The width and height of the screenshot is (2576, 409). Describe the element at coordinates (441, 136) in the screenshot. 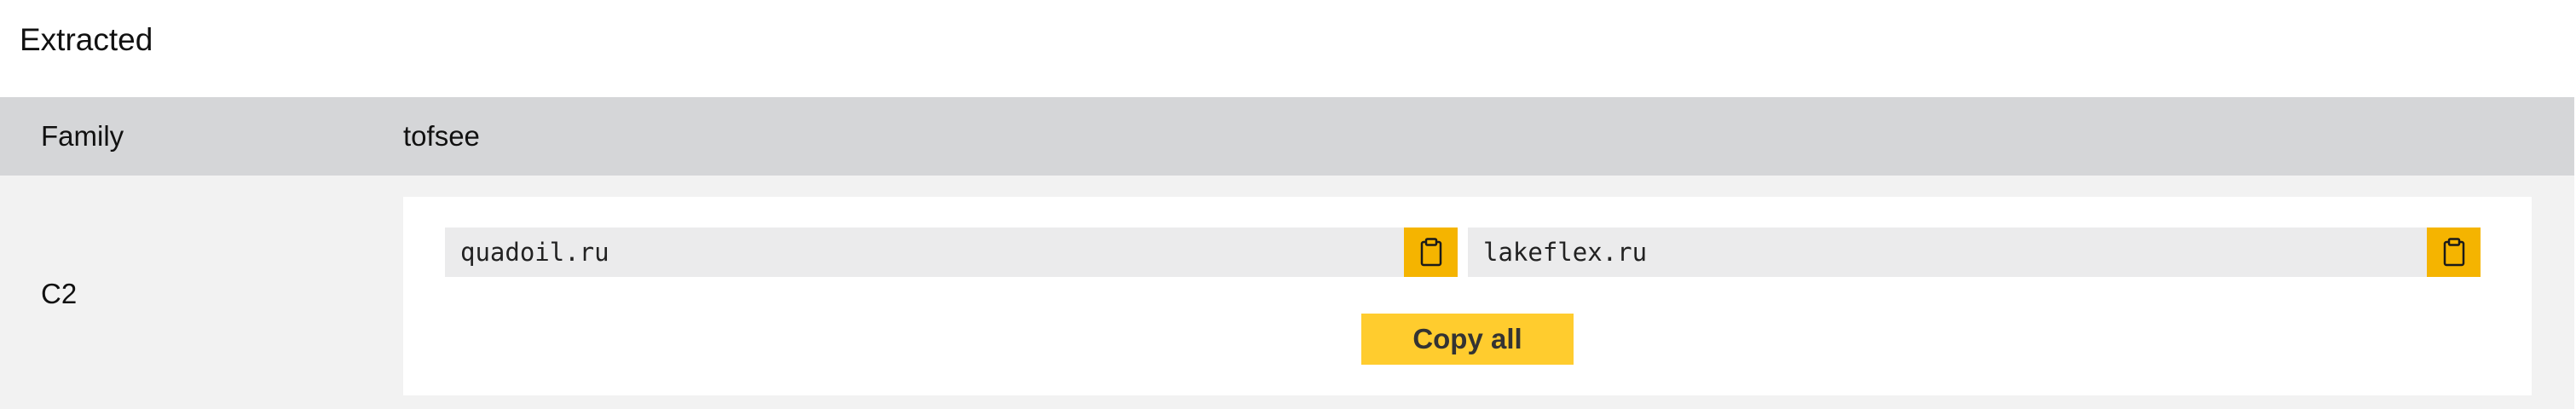

I see `family-value: tofsee` at that location.